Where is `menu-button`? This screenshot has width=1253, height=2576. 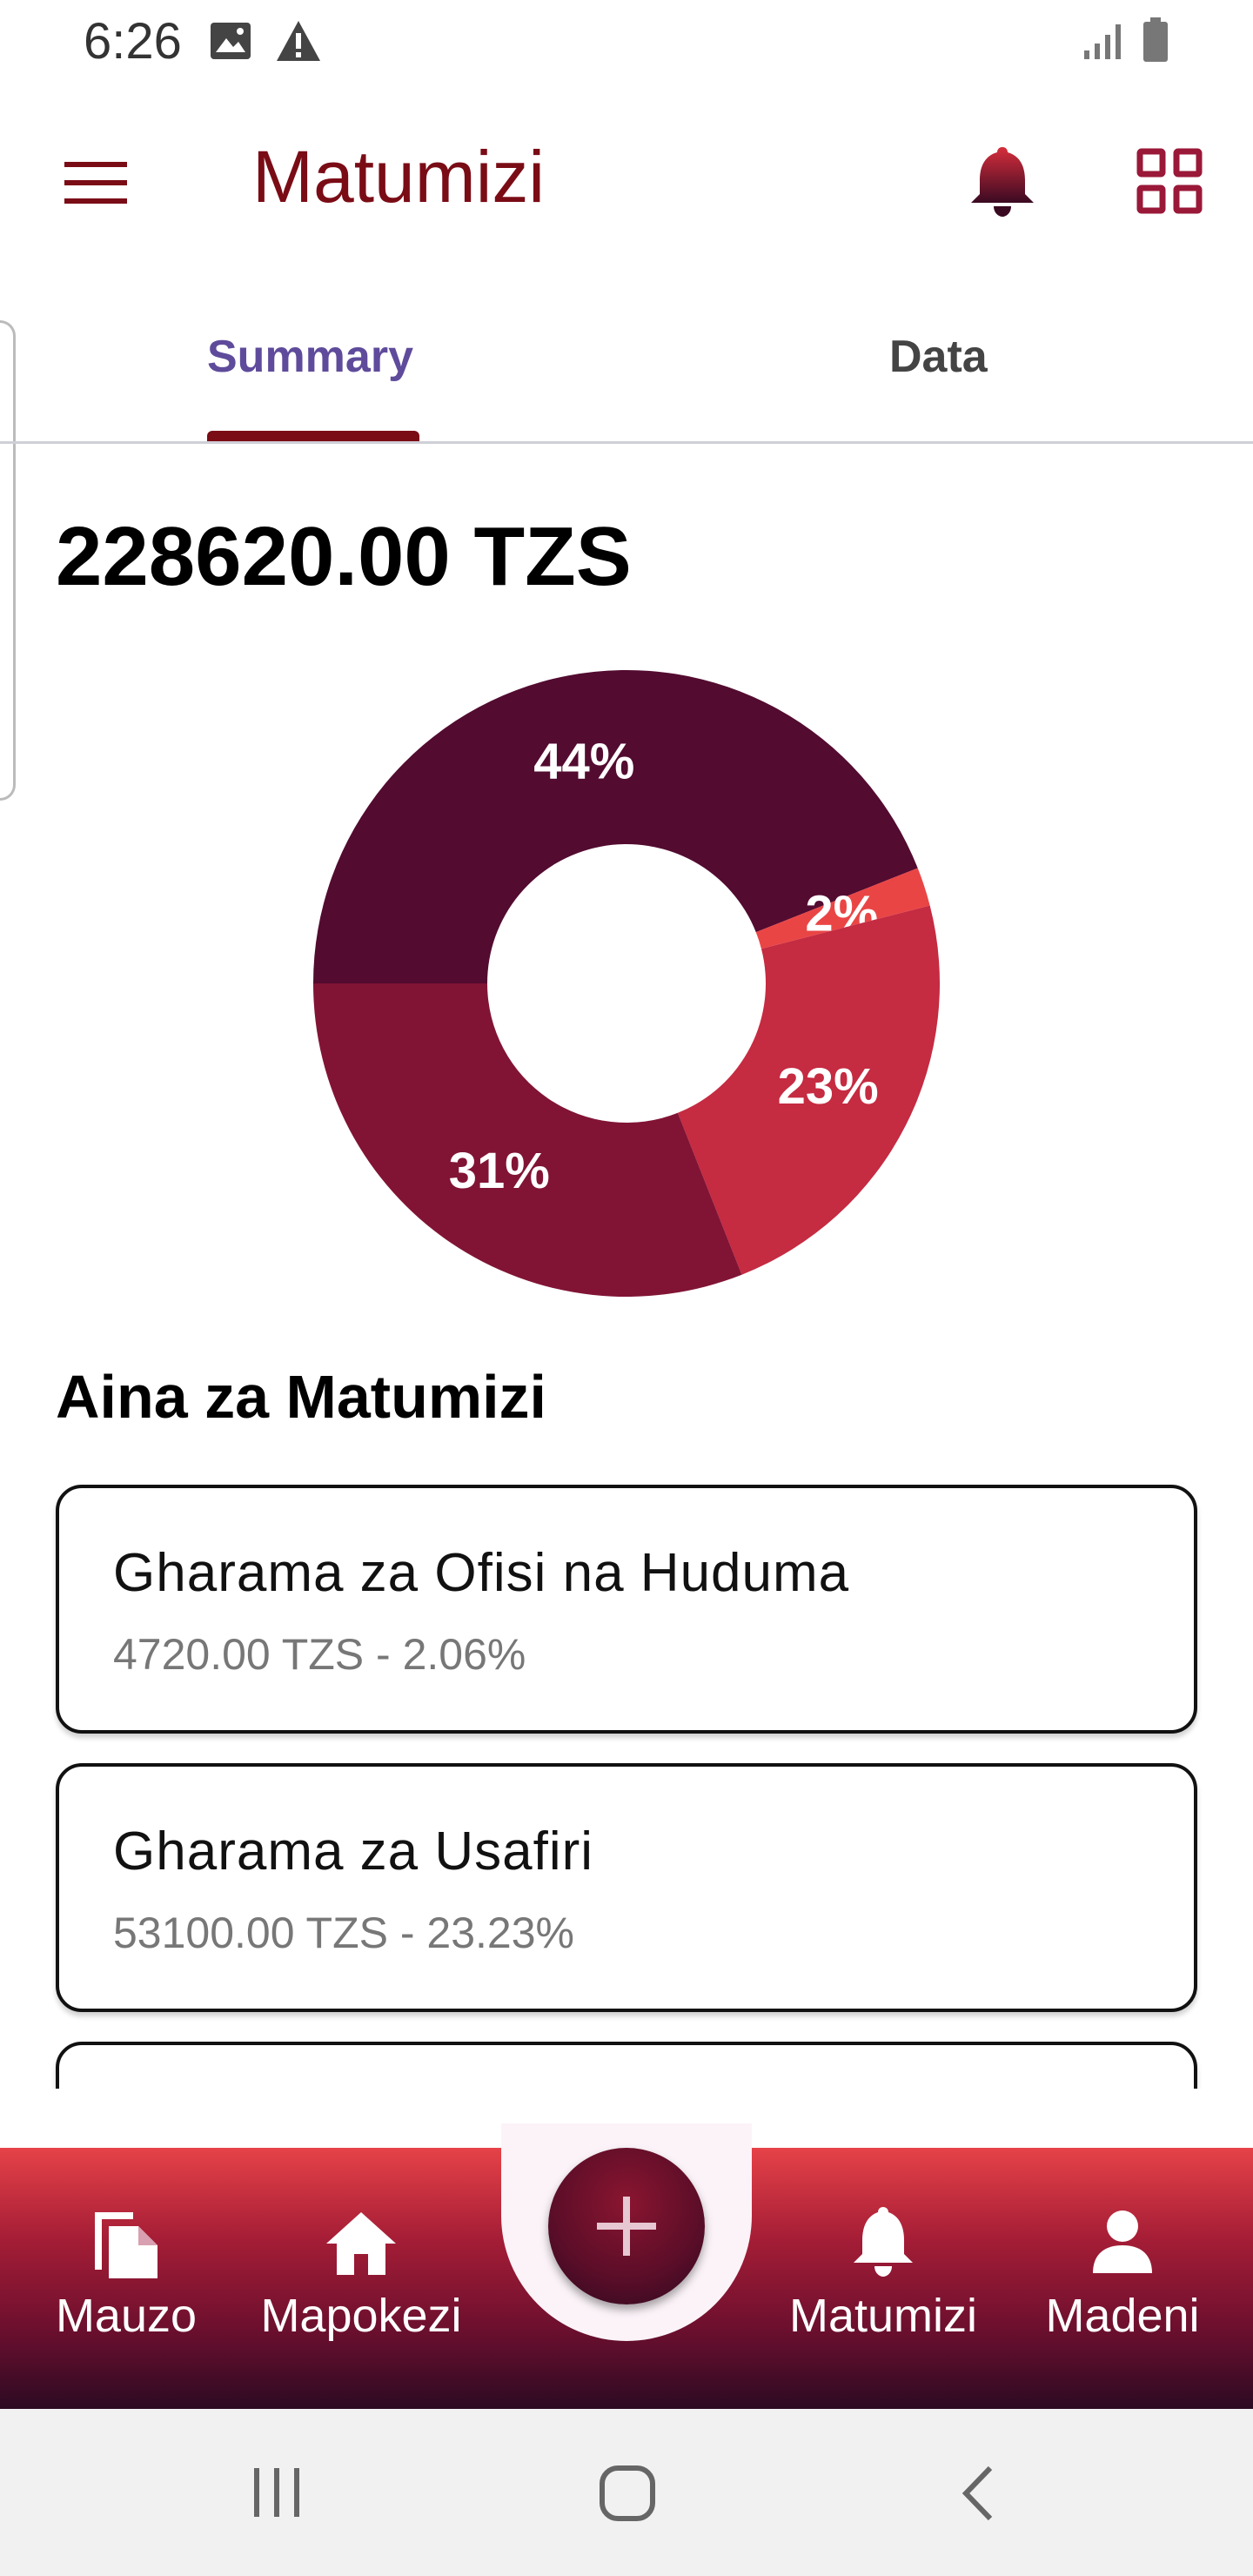 menu-button is located at coordinates (96, 183).